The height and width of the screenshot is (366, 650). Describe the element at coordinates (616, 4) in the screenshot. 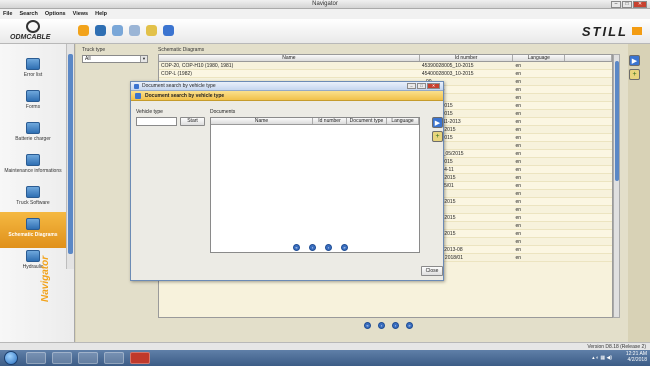

I see `minimize-button: –` at that location.